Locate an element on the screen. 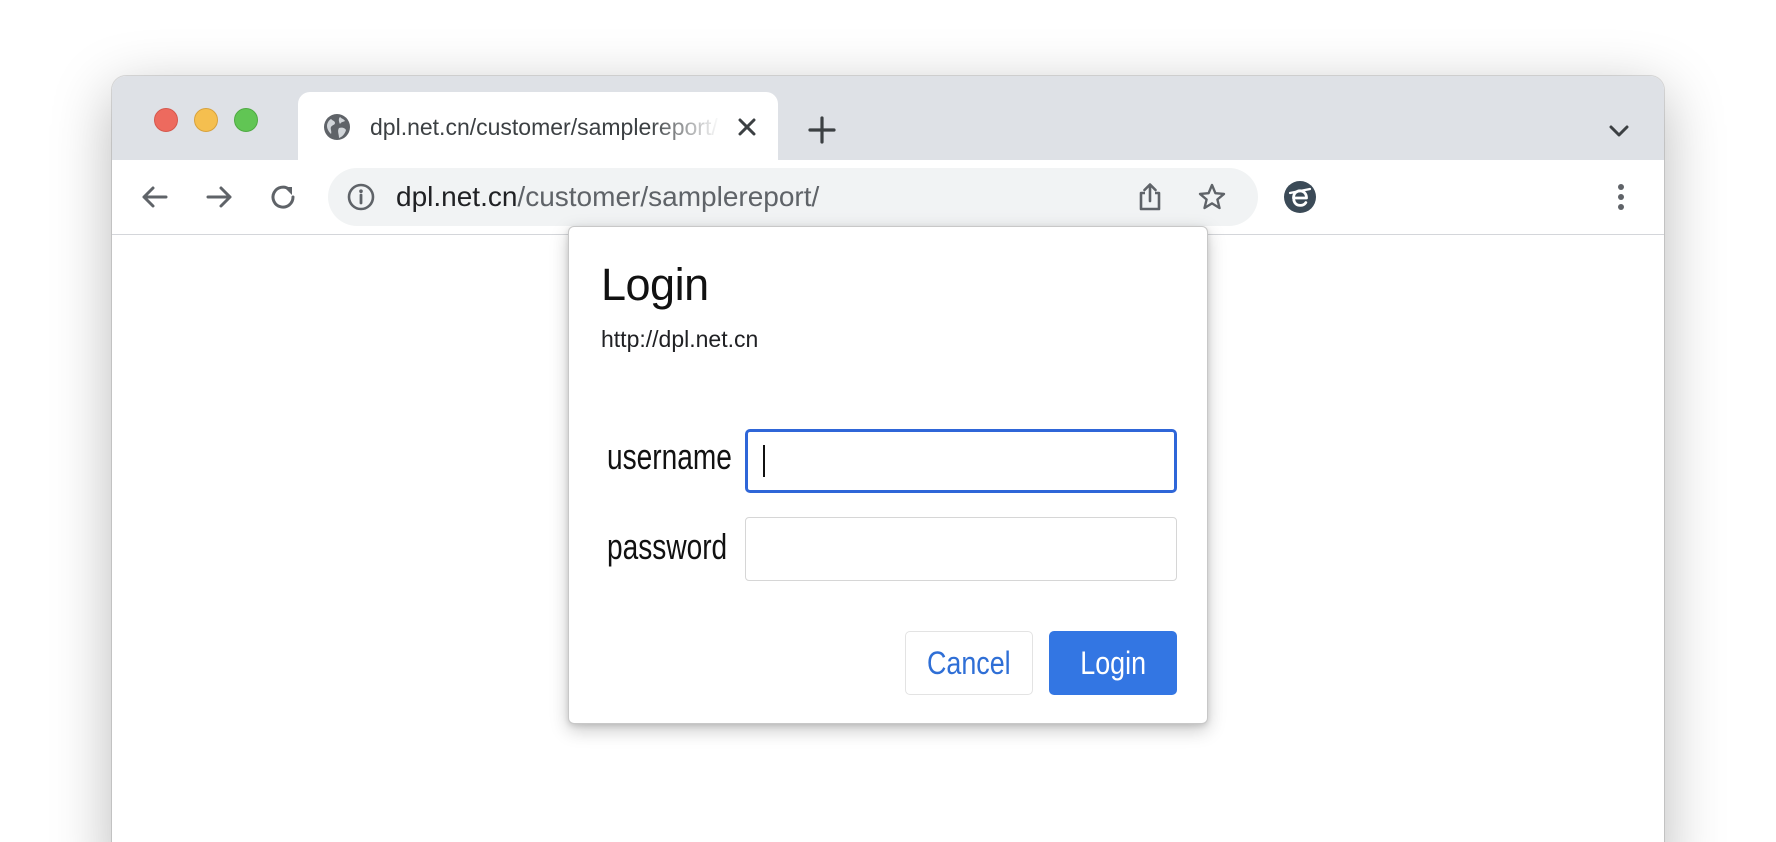 The width and height of the screenshot is (1776, 842). share-icon is located at coordinates (1150, 197).